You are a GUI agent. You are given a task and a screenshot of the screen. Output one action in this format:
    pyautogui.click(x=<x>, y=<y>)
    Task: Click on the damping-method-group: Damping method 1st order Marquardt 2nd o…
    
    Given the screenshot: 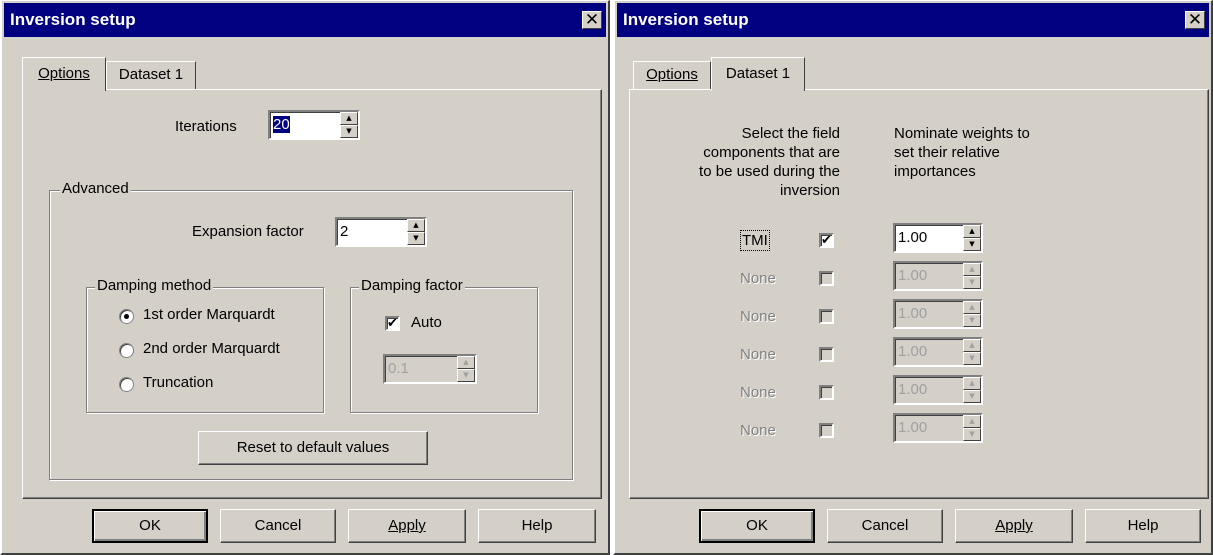 What is the action you would take?
    pyautogui.click(x=205, y=345)
    